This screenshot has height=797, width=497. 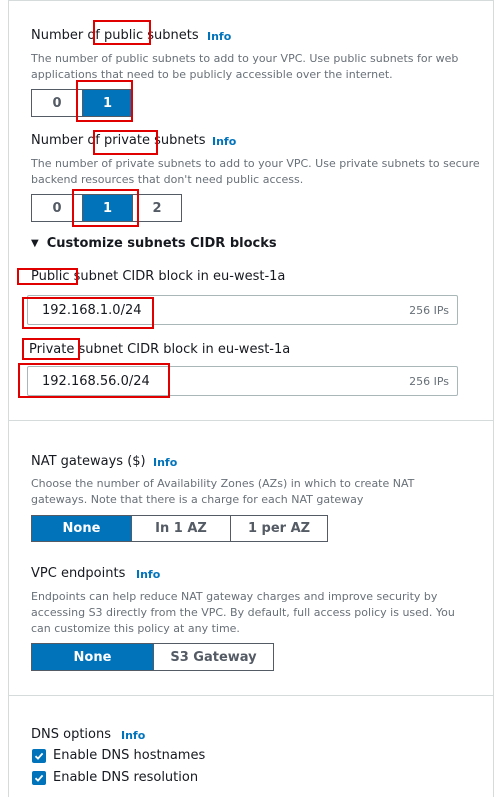 What do you see at coordinates (251, 0) in the screenshot?
I see `panel-top-border` at bounding box center [251, 0].